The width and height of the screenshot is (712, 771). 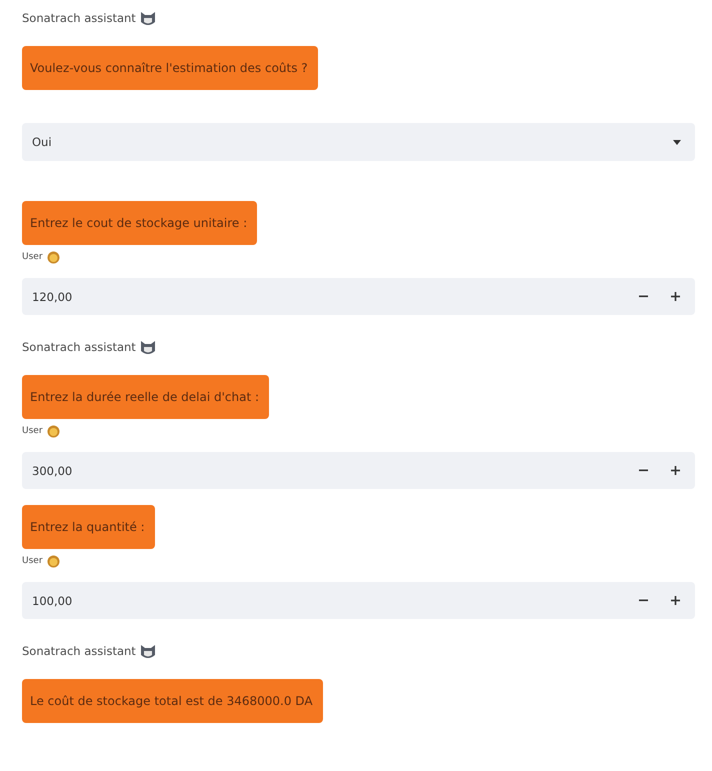 I want to click on chat-message: Entrez la durée reelle de delai d'chat :, so click(x=146, y=397).